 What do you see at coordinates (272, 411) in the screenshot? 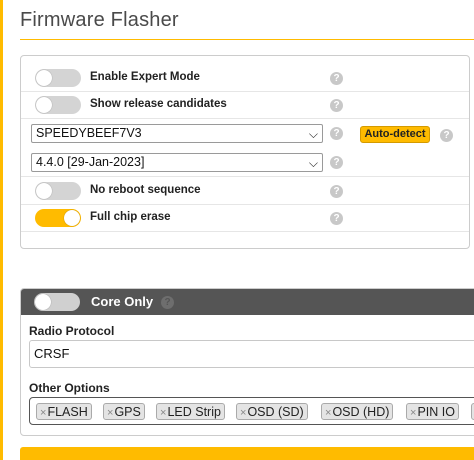
I see `option-tag: ×OSD (SD)` at bounding box center [272, 411].